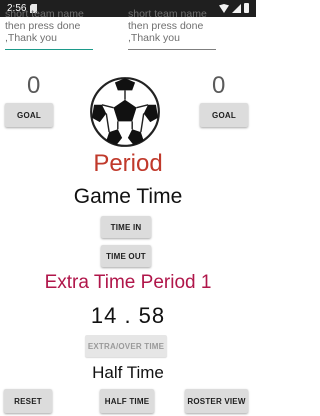 This screenshot has width=320, height=416. I want to click on extra-time-period-label: Extra Time Period 1, so click(128, 282).